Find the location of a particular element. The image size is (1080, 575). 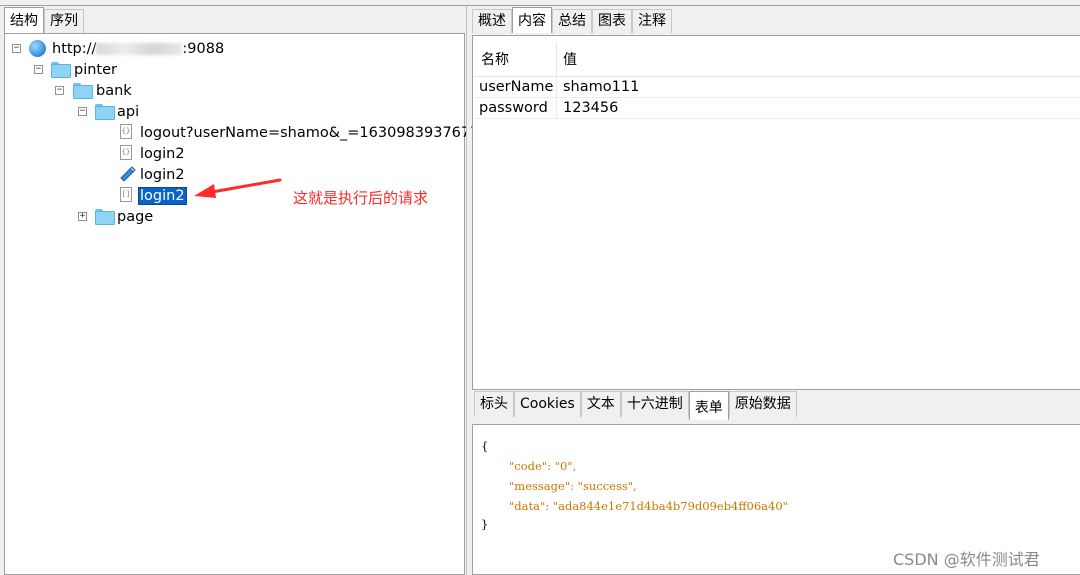

collapse-root-icon: − is located at coordinates (16, 48).